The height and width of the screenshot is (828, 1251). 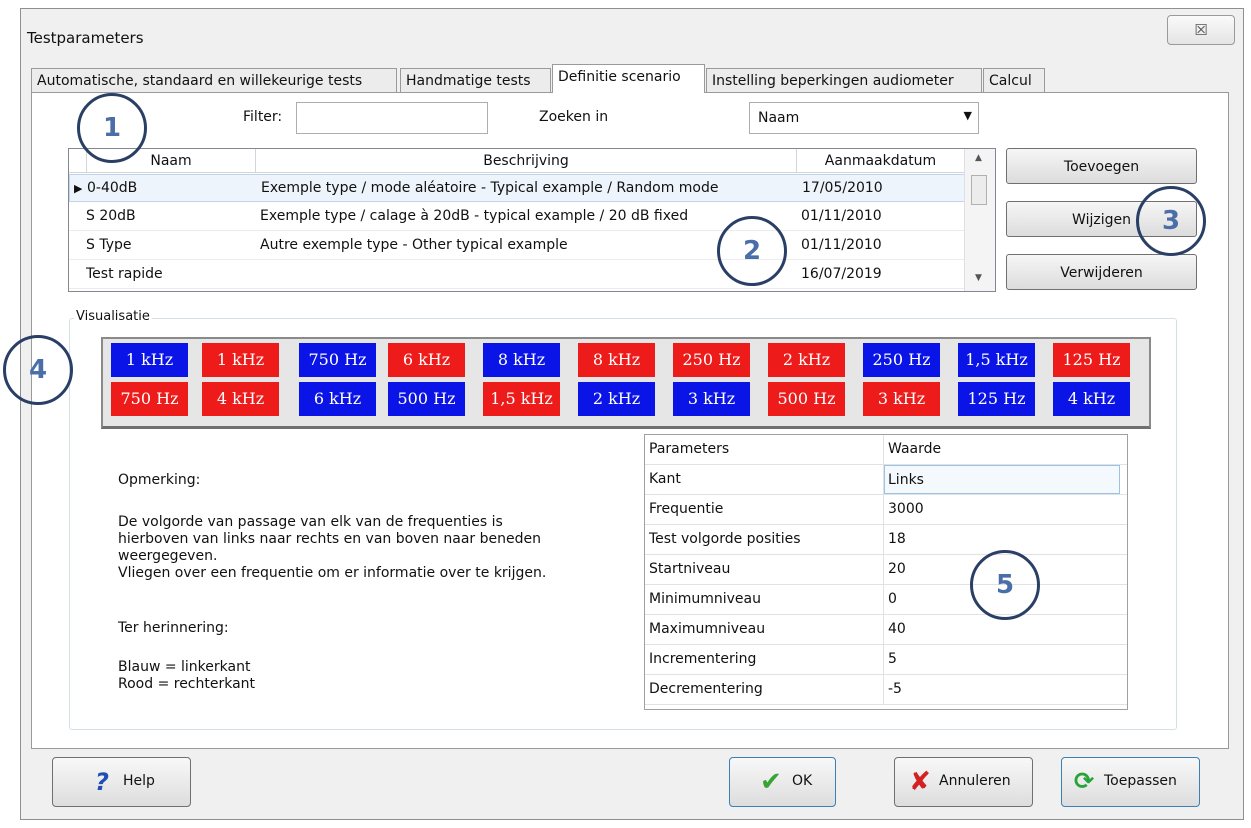 I want to click on parameter-row: Frequentie 3000, so click(x=886, y=510).